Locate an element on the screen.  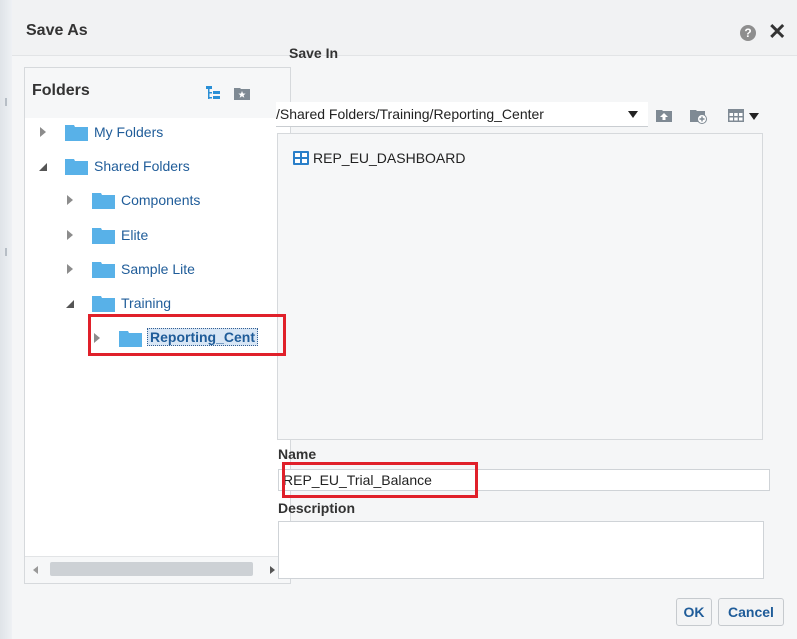
dropdown-caret-icon is located at coordinates (633, 114).